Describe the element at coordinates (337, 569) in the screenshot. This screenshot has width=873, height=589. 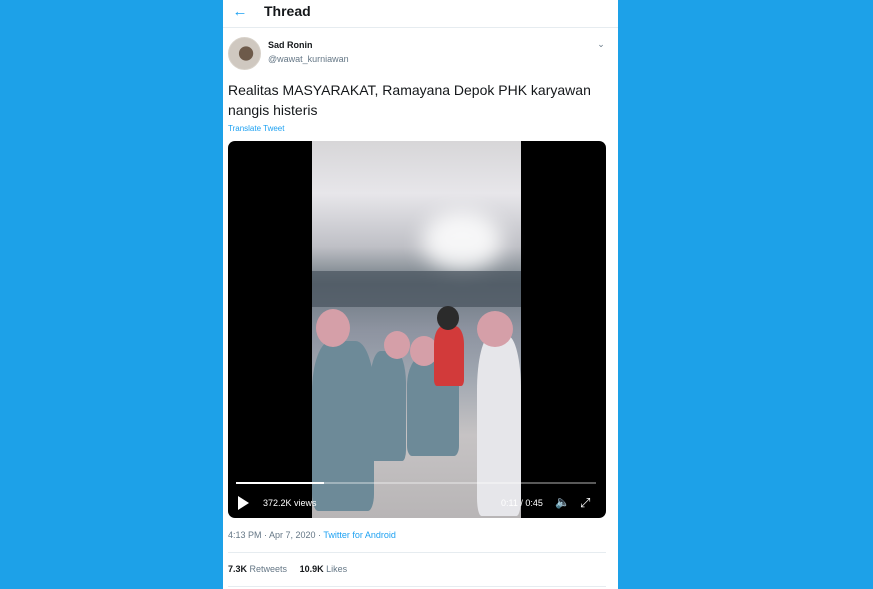
I see `likes-label: Likes` at that location.